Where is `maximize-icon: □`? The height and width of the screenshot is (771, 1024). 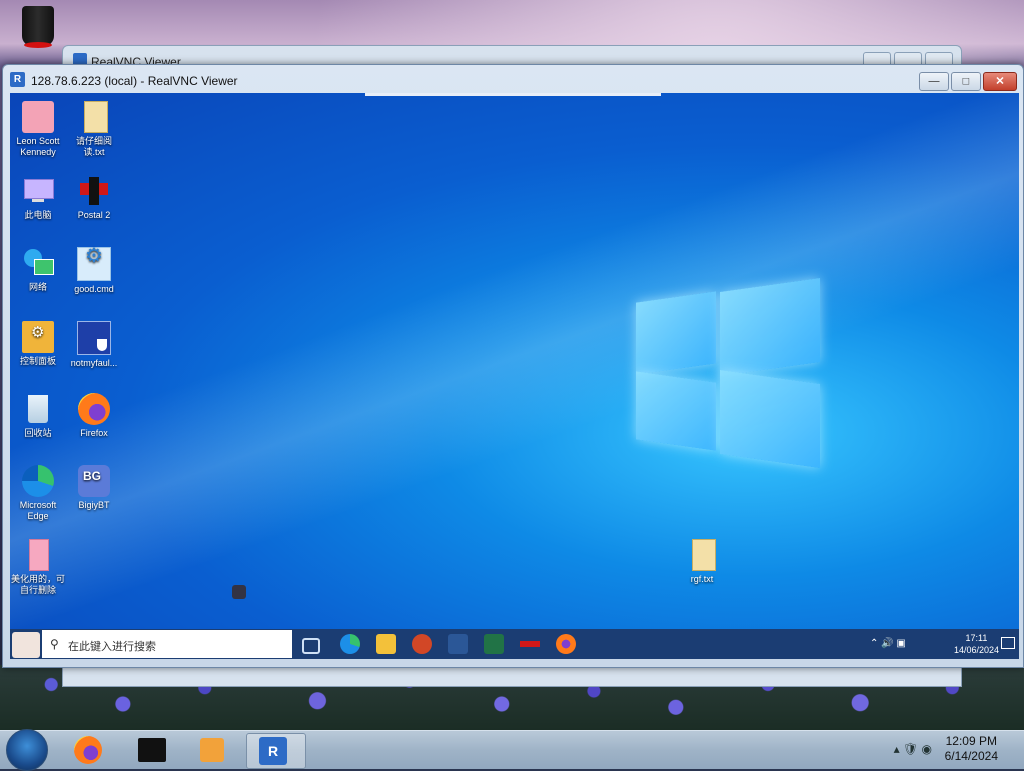
maximize-icon: □ is located at coordinates (966, 81).